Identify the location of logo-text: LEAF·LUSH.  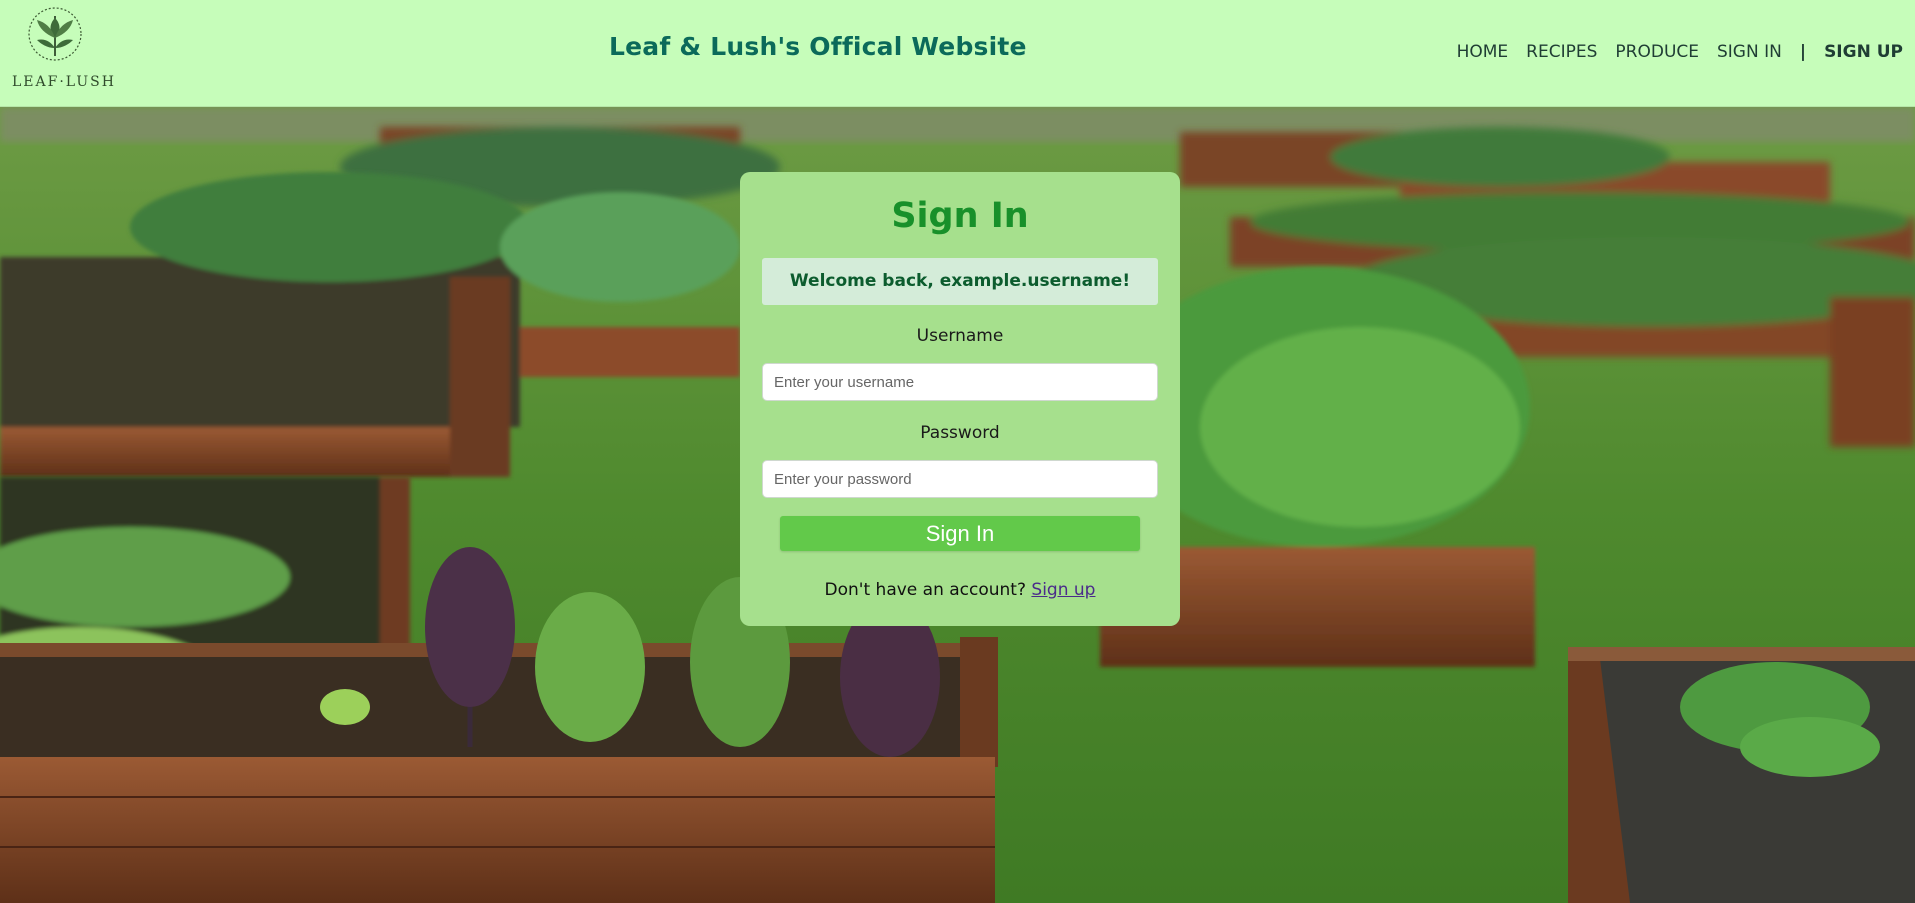
(64, 82).